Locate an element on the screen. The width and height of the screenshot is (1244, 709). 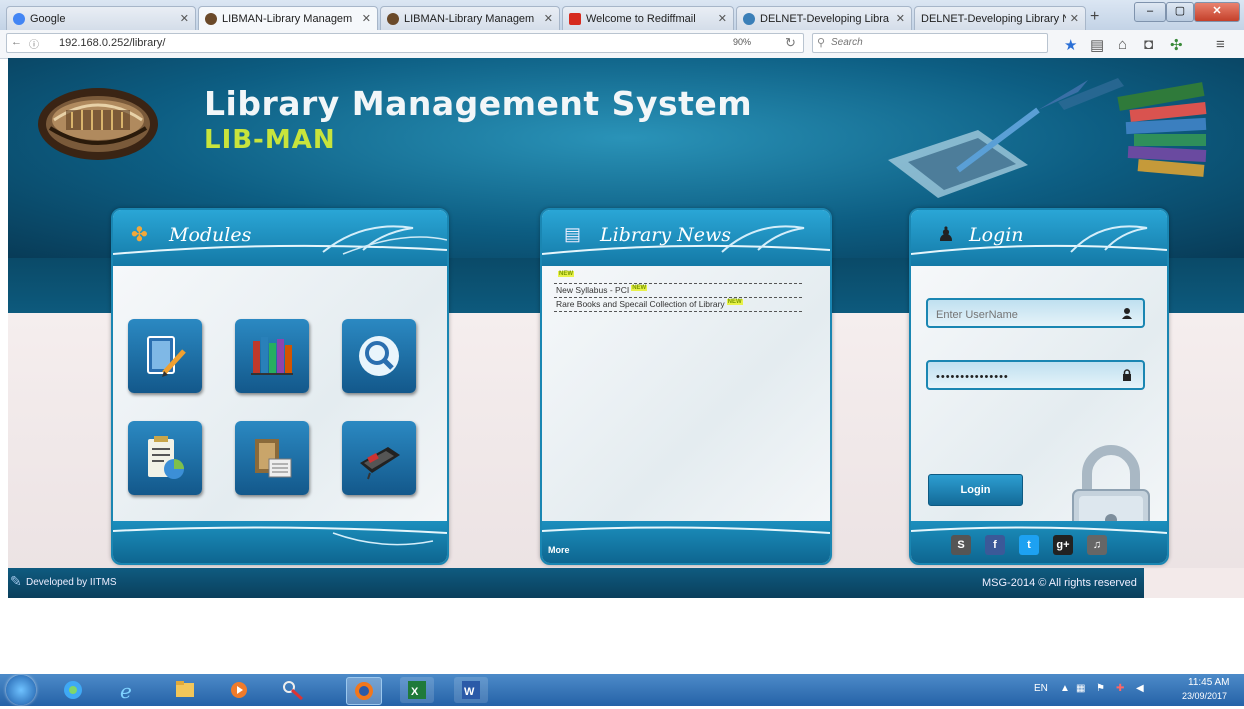
snipping-tool-icon is located at coordinates (293, 690).